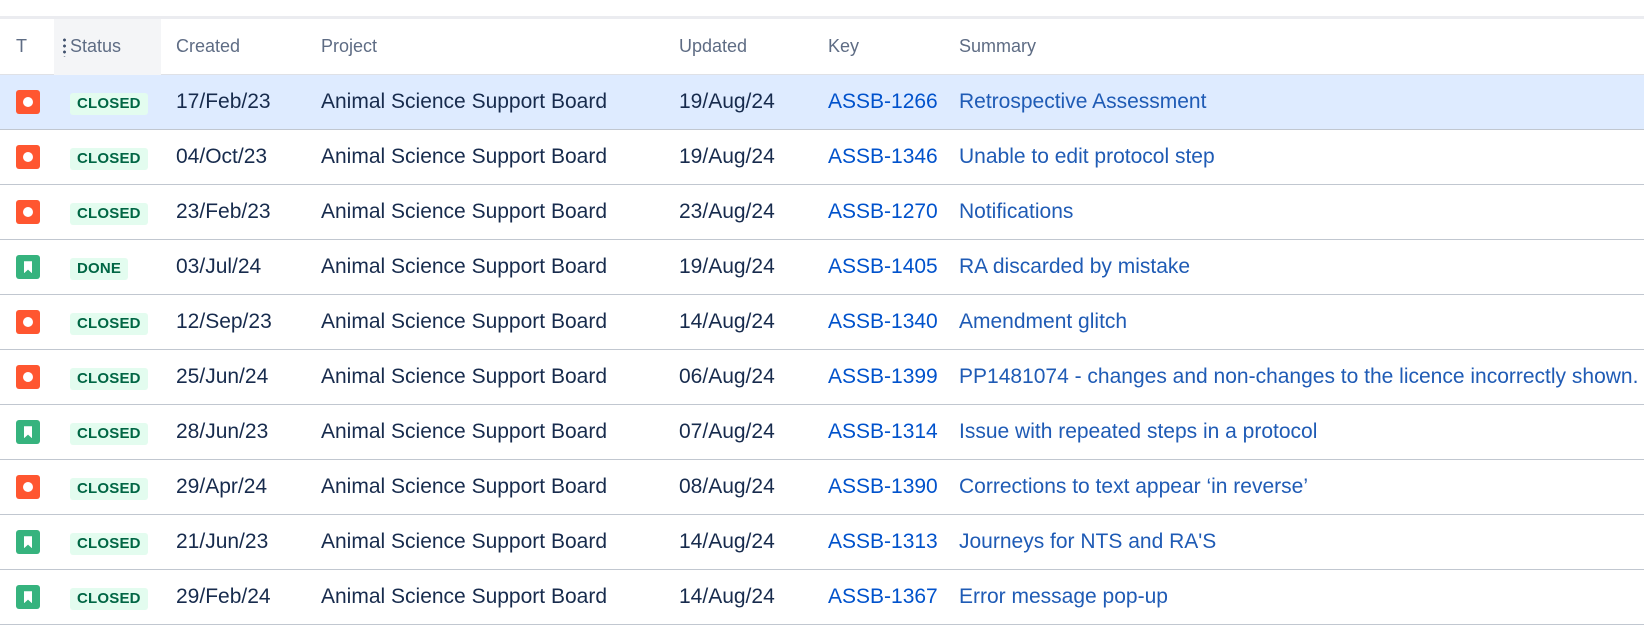 This screenshot has height=628, width=1644. I want to click on summary-cell: Corrections to text appear ‘in reverse’, so click(1294, 487).